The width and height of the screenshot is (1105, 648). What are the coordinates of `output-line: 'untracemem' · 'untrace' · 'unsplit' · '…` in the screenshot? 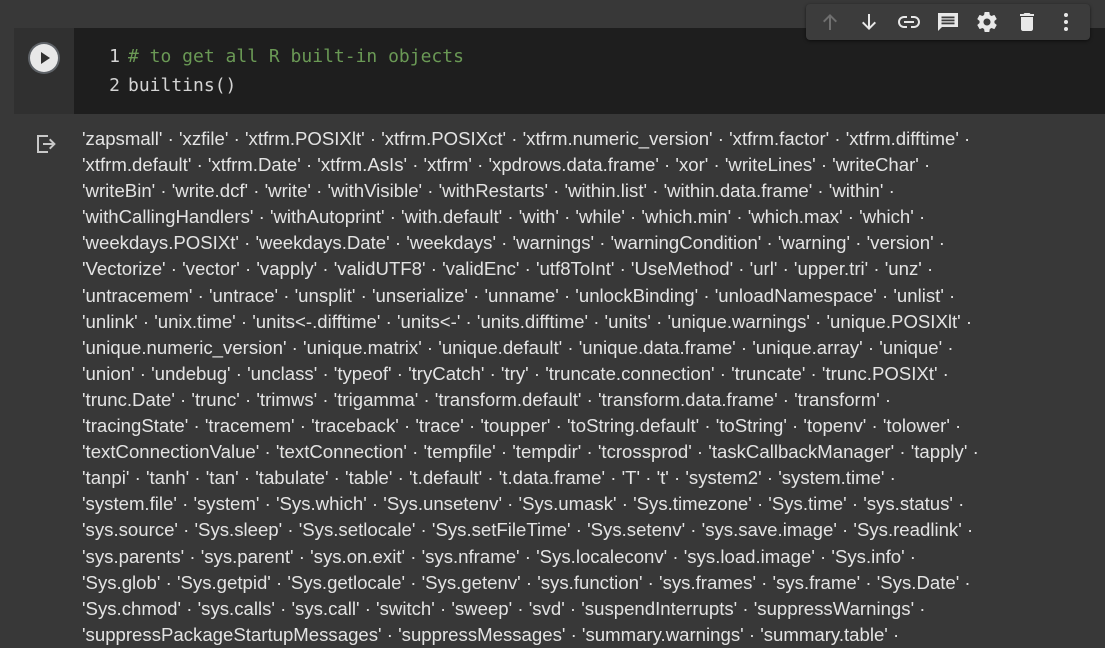 It's located at (519, 295).